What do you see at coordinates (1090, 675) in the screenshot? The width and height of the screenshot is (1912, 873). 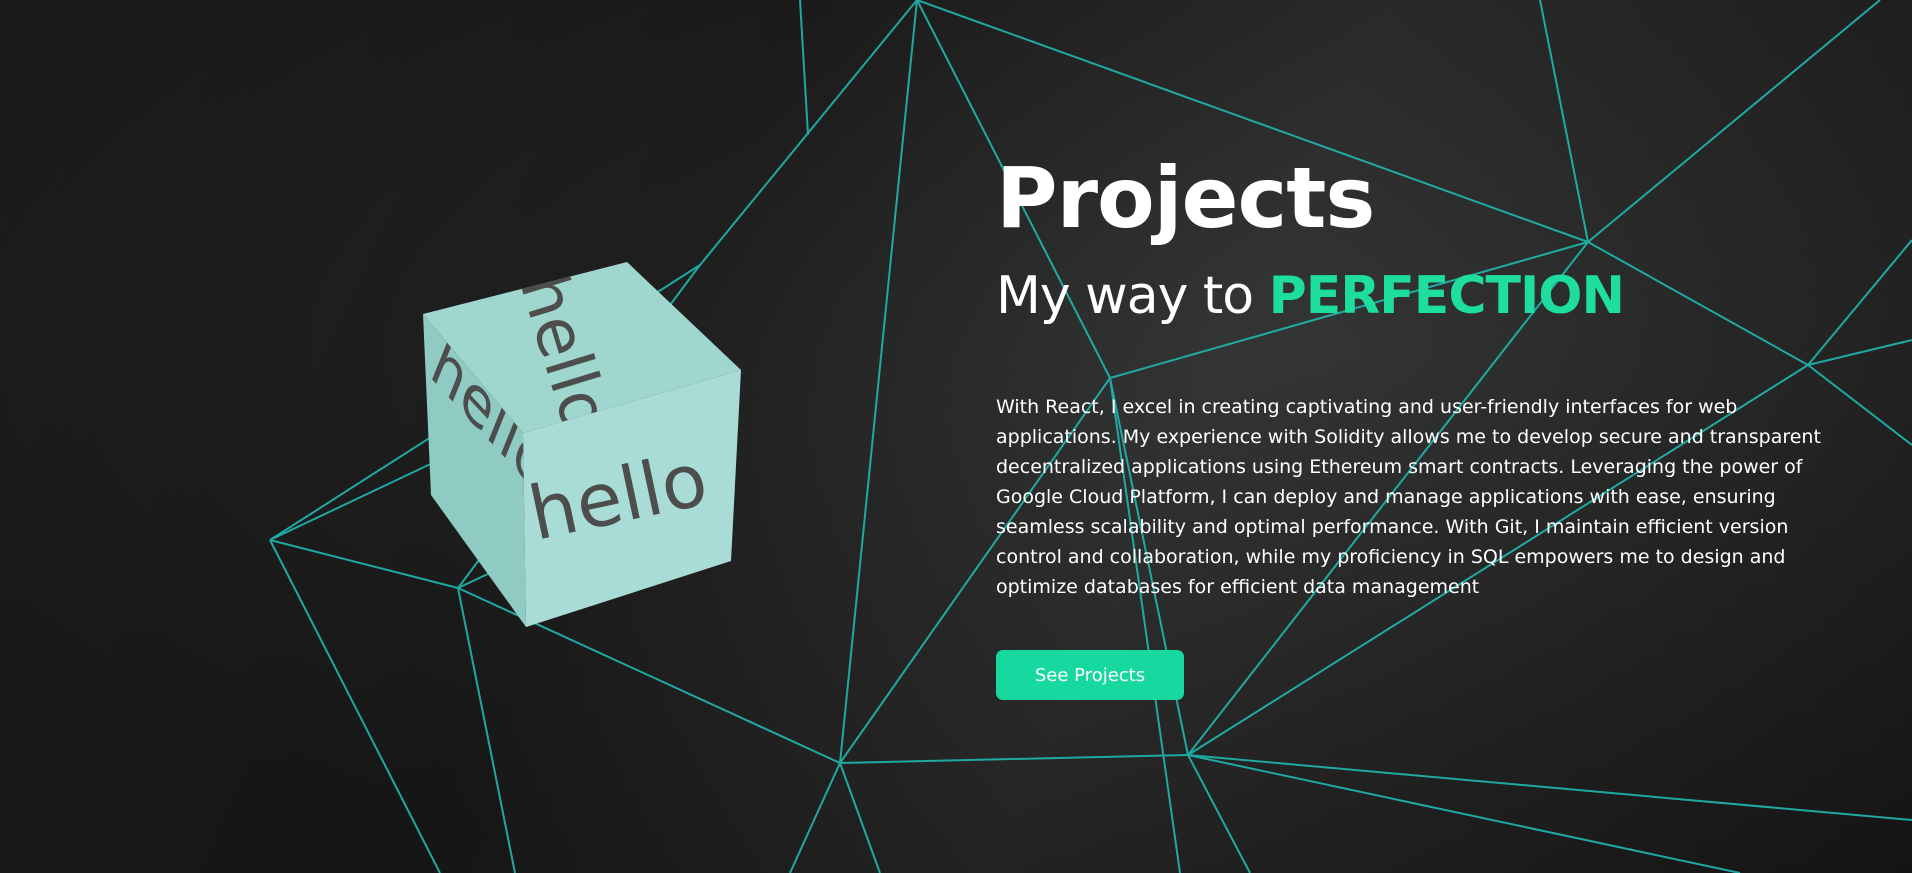 I see `see-projects-button: See Projects` at bounding box center [1090, 675].